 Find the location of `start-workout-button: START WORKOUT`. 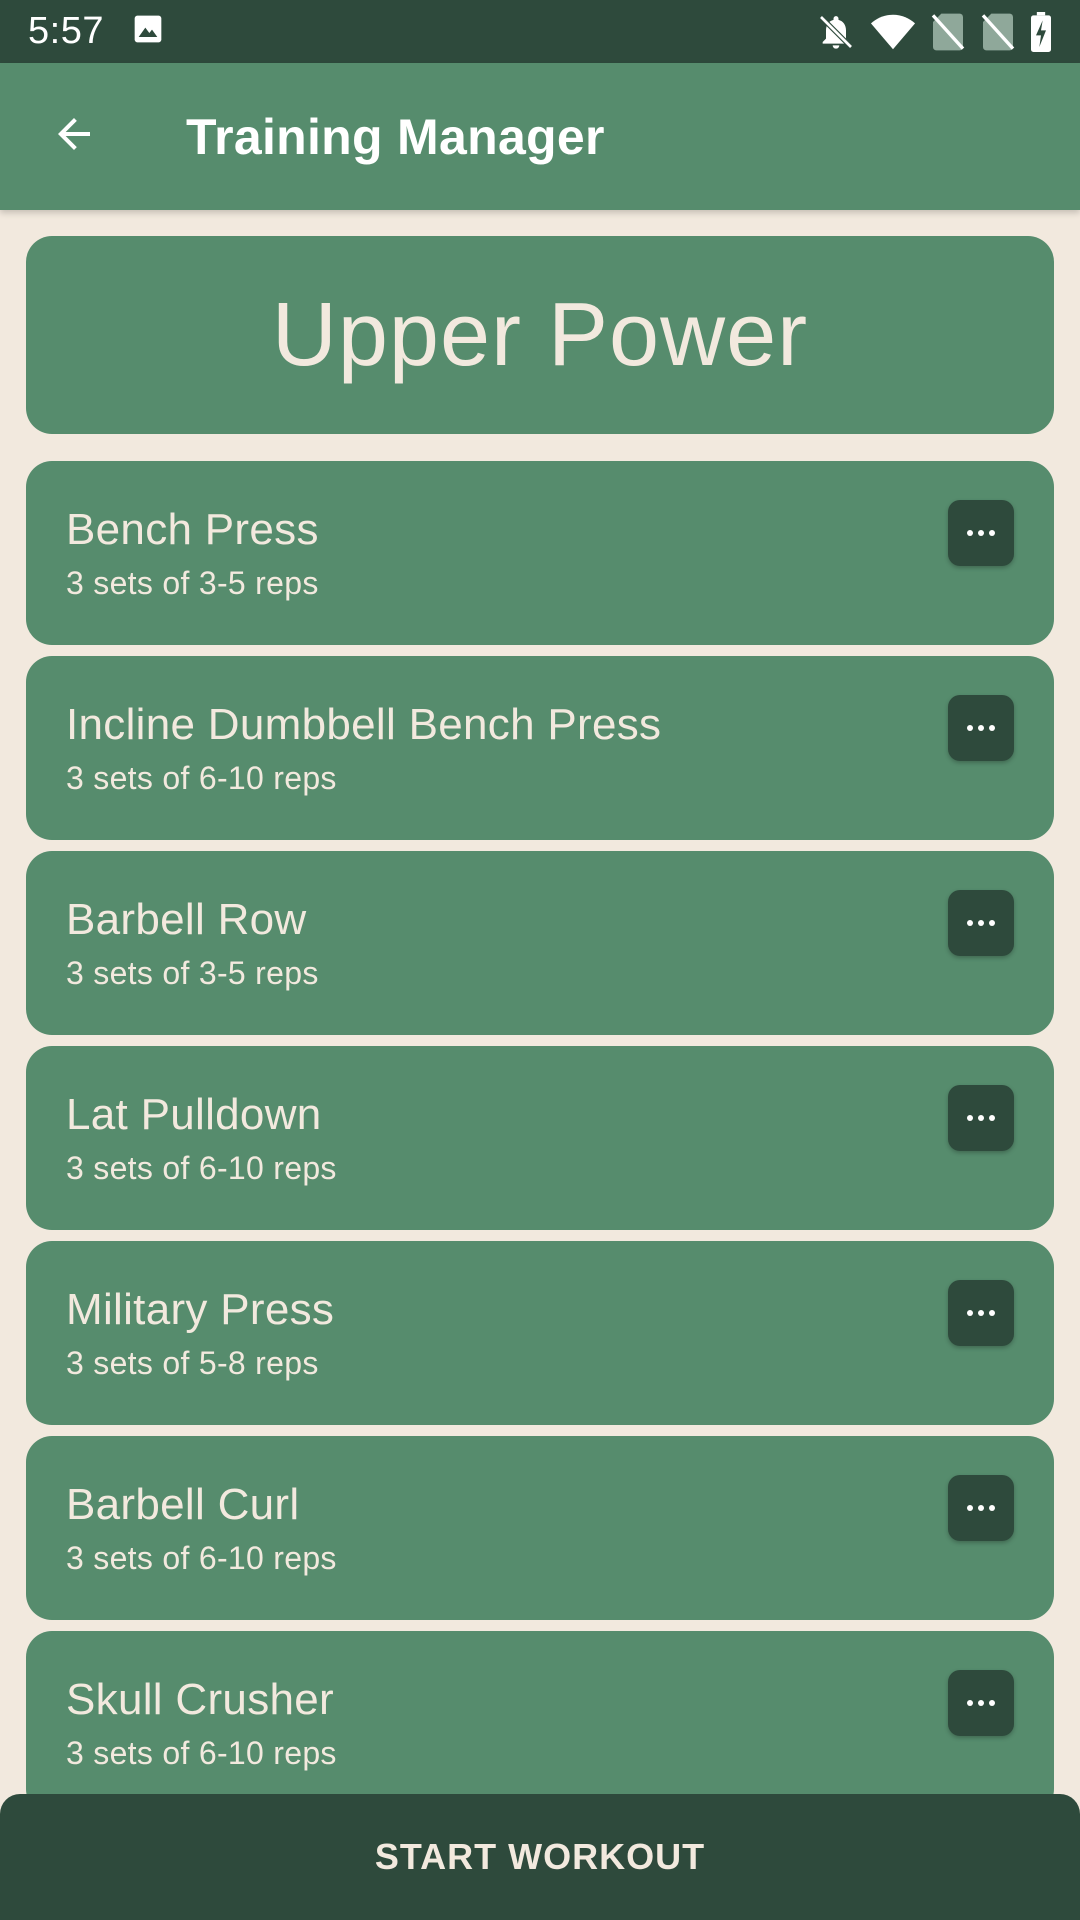

start-workout-button: START WORKOUT is located at coordinates (540, 1857).